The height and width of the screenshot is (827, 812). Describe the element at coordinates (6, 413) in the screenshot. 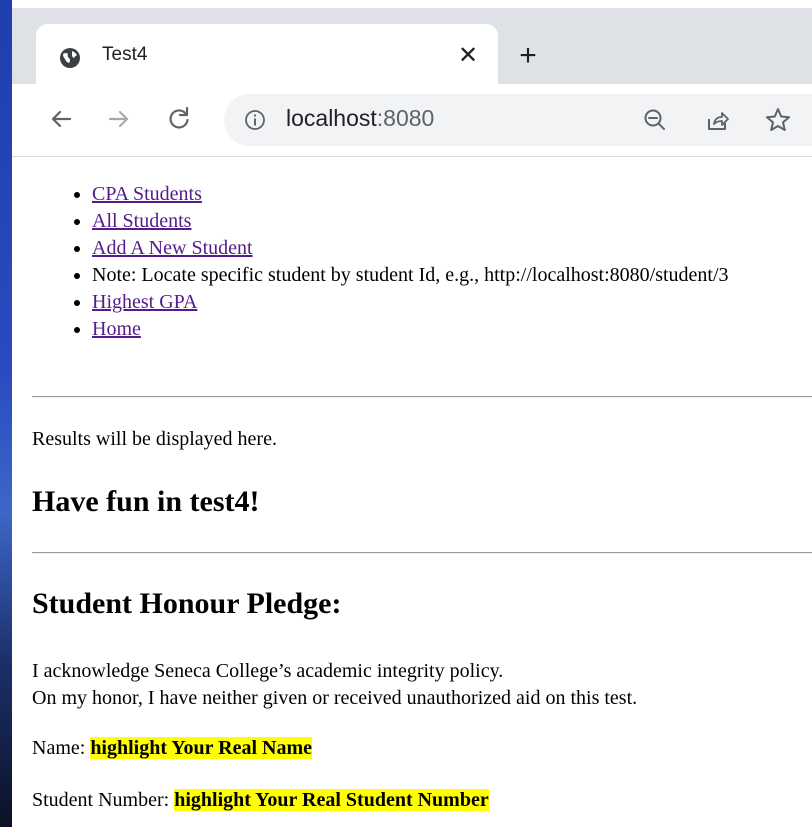

I see `desktop-edge` at that location.